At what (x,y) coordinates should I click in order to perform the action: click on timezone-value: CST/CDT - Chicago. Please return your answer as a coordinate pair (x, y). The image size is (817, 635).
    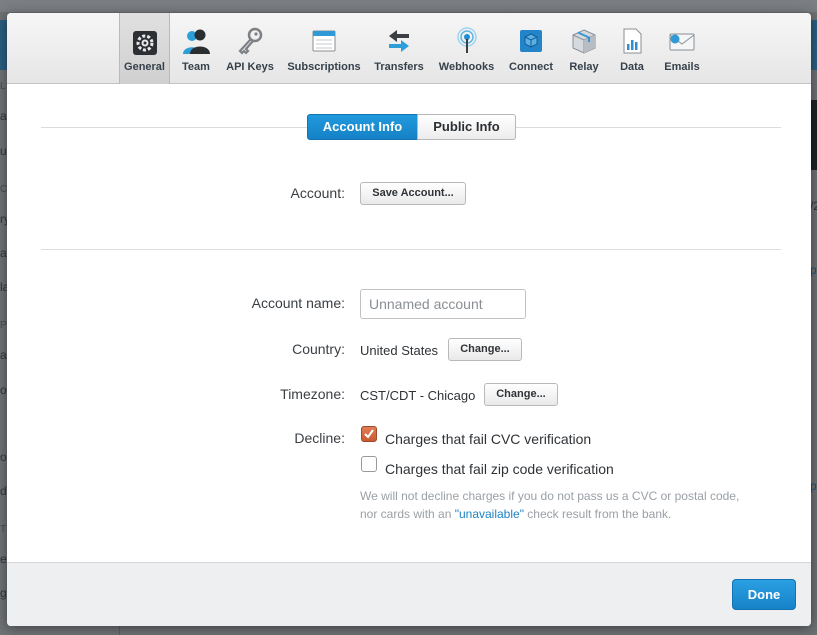
    Looking at the image, I should click on (418, 395).